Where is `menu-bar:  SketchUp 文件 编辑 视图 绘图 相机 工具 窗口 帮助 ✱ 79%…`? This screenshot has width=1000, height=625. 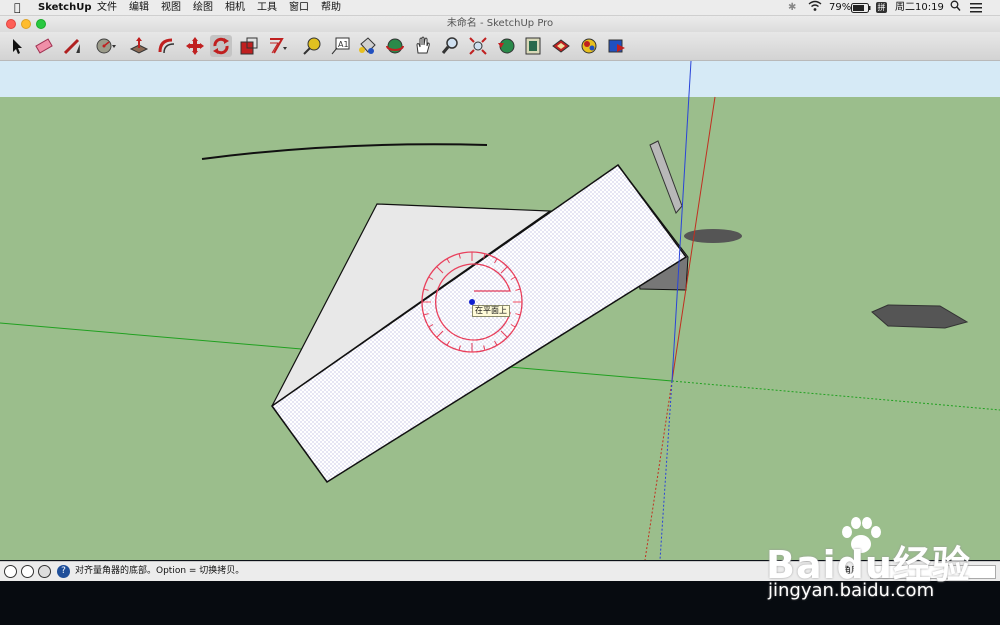 menu-bar:  SketchUp 文件 编辑 视图 绘图 相机 工具 窗口 帮助 ✱ 79%… is located at coordinates (500, 8).